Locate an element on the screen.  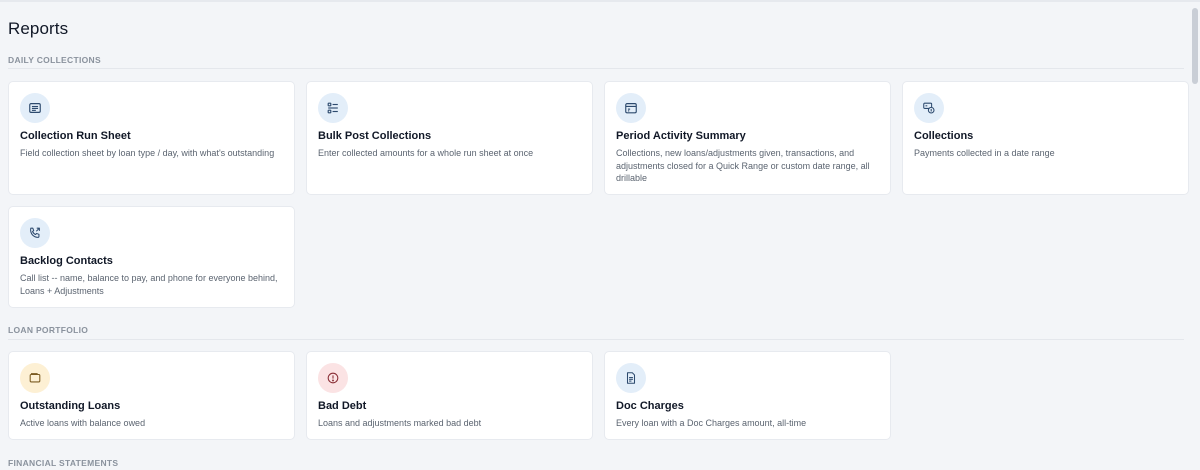
card-description: Active loans with balance owed is located at coordinates (83, 423).